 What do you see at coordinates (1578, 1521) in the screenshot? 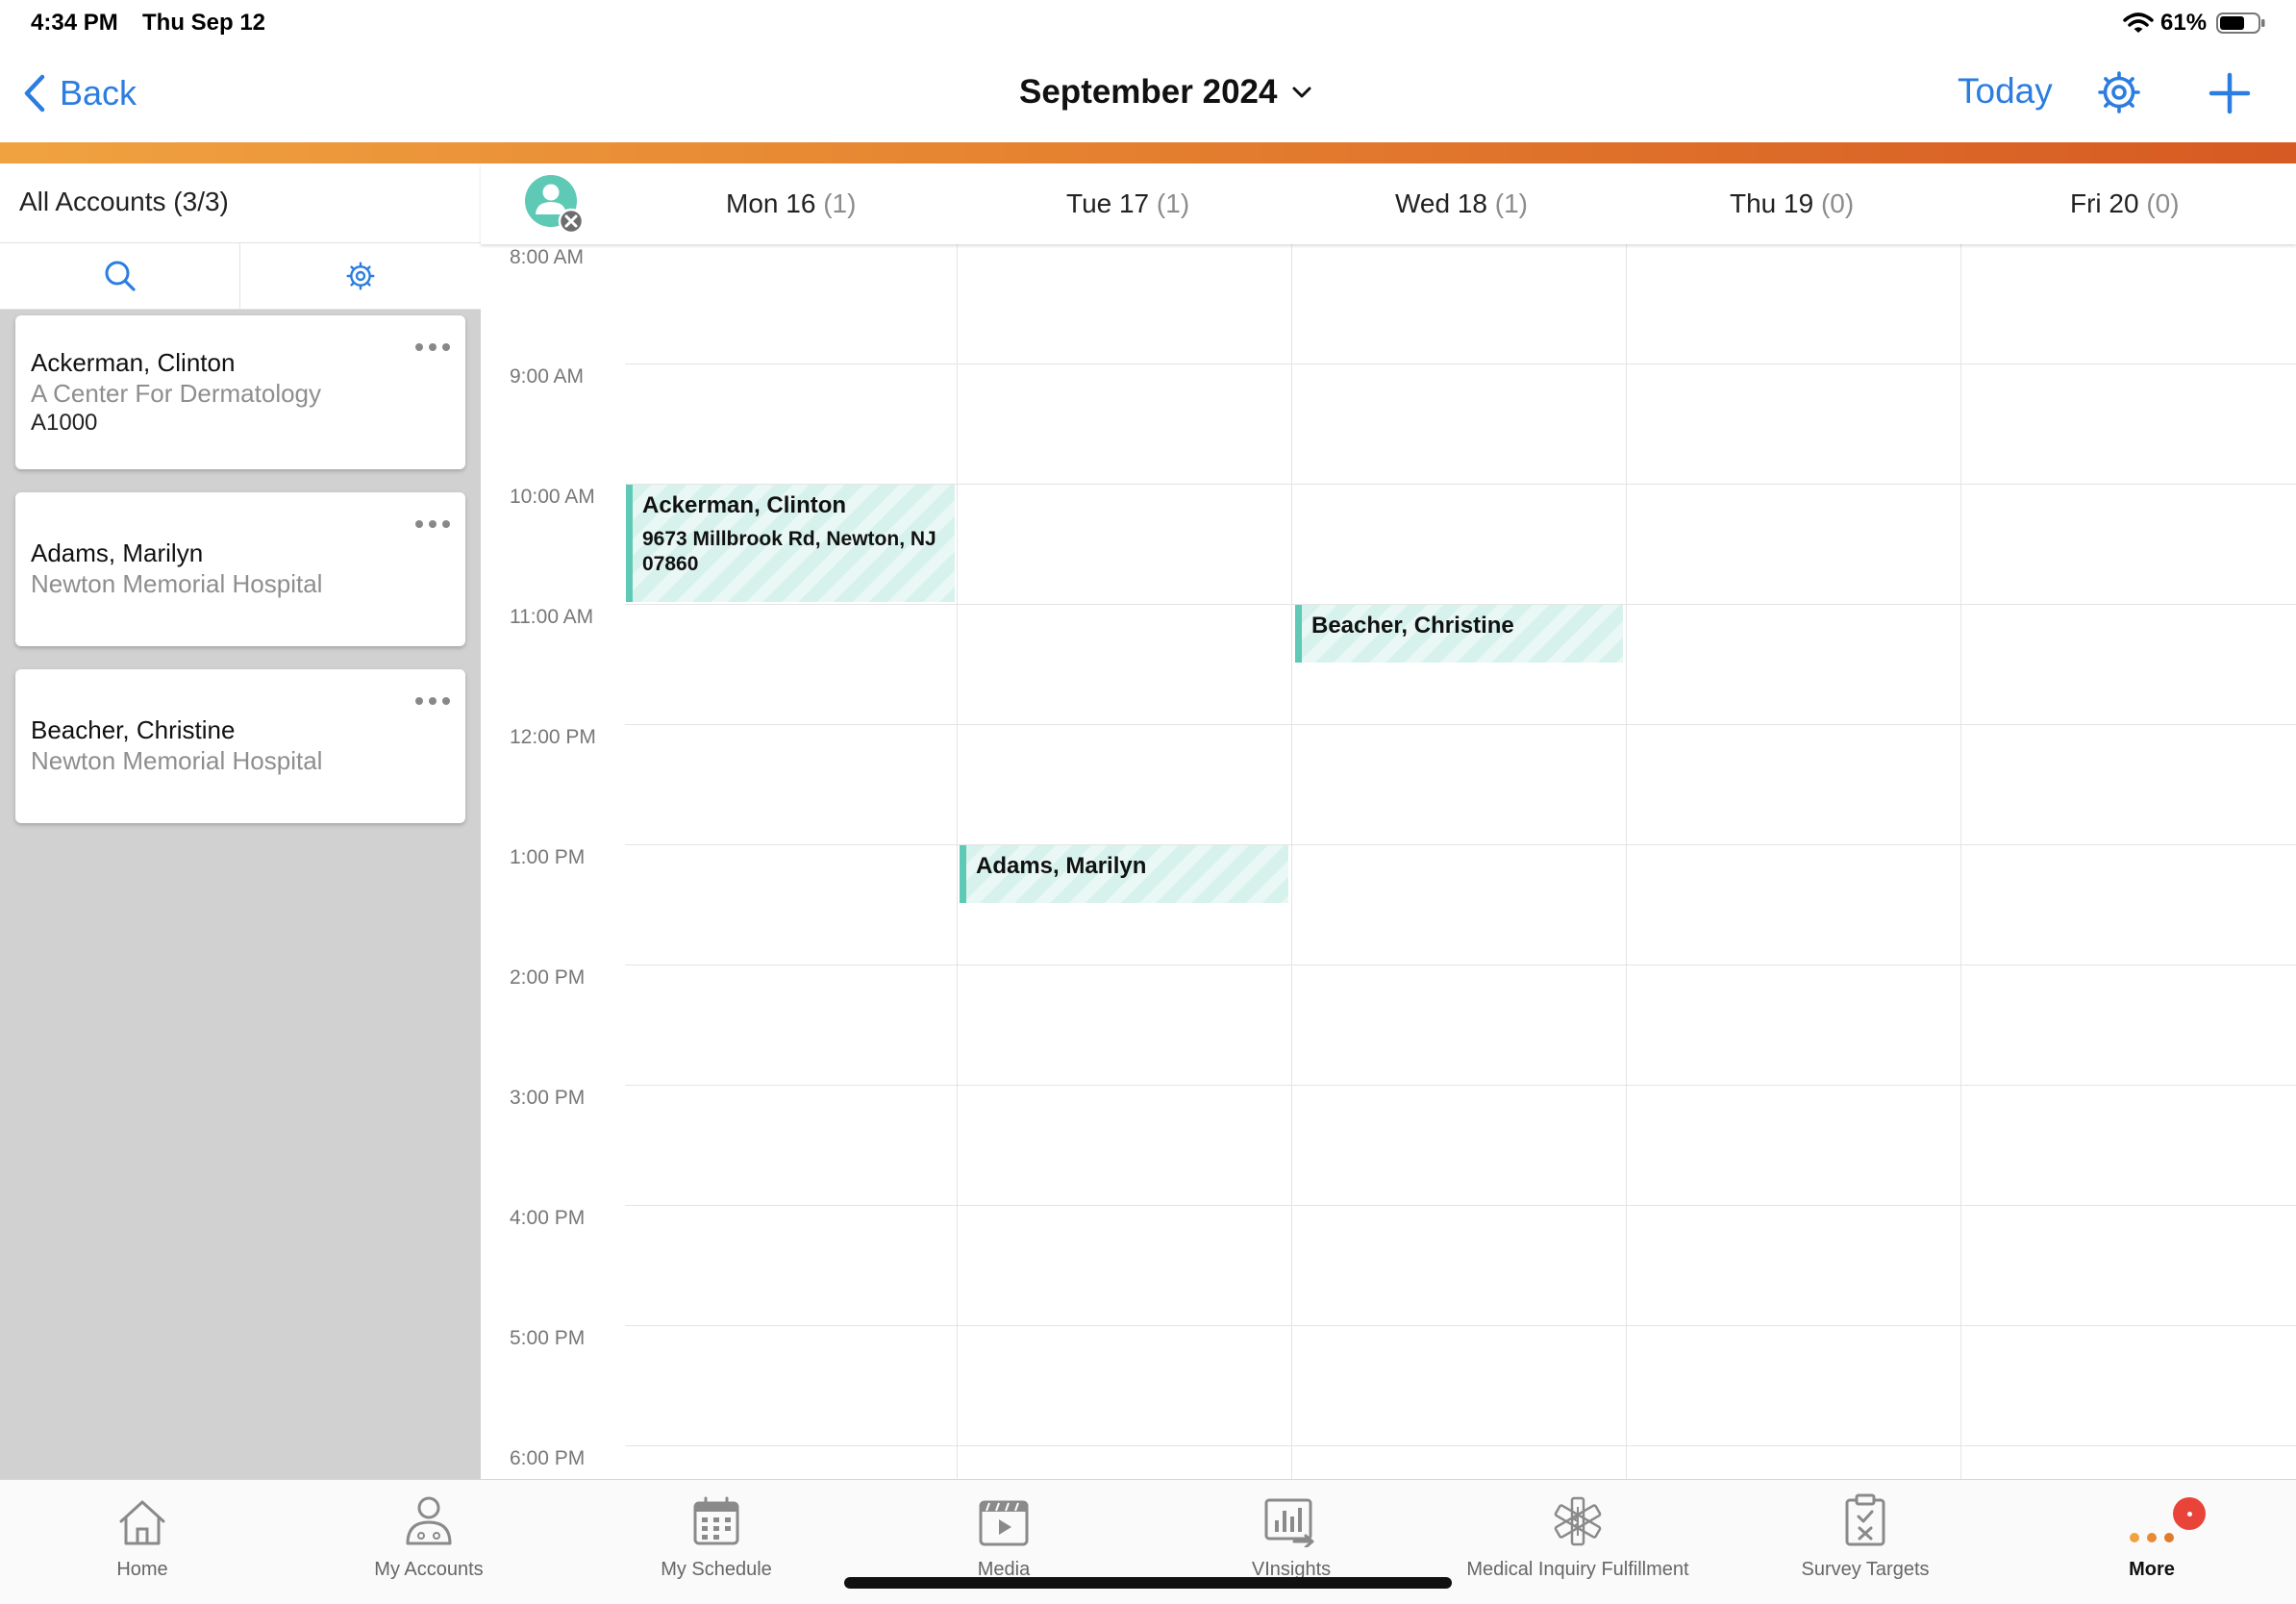
I see `medical-icon` at bounding box center [1578, 1521].